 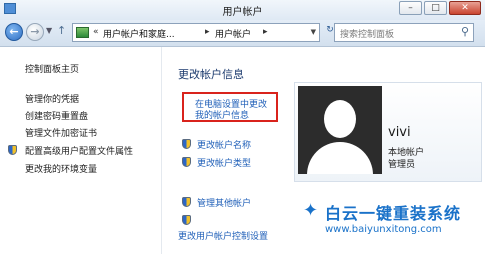 I want to click on page-title: 更改帐户信息, so click(x=211, y=74).